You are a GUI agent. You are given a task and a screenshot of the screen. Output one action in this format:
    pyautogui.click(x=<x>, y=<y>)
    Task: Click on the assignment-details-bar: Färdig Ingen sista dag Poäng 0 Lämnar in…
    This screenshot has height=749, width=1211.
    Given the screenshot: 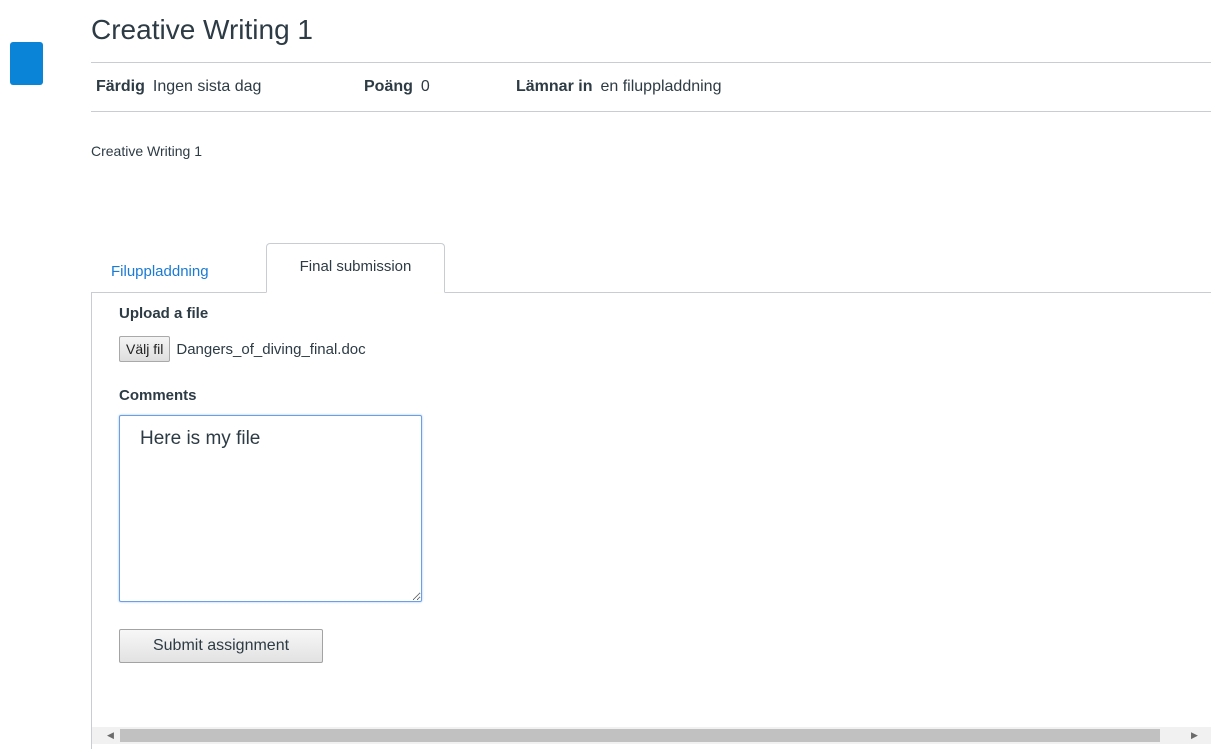 What is the action you would take?
    pyautogui.click(x=651, y=87)
    